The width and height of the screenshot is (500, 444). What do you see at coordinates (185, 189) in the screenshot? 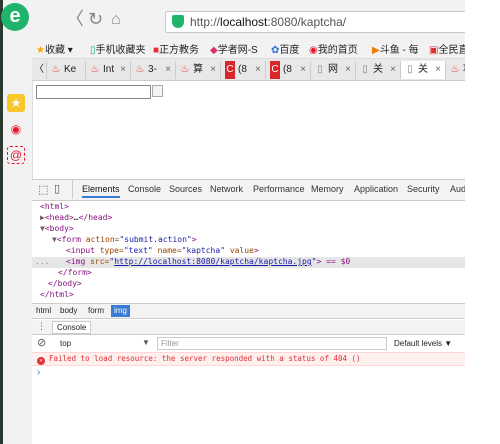
I see `tab-sources: Sources` at bounding box center [185, 189].